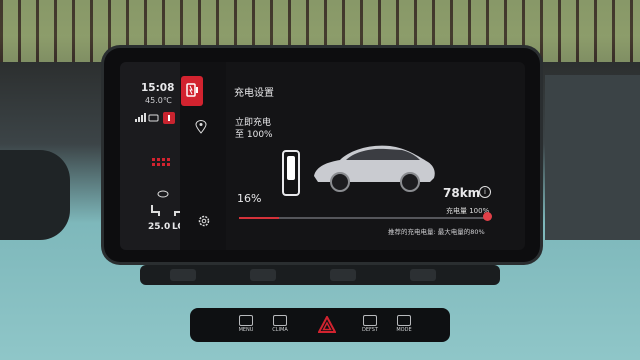 This screenshot has width=640, height=360. I want to click on range-readout: 78km, so click(462, 193).